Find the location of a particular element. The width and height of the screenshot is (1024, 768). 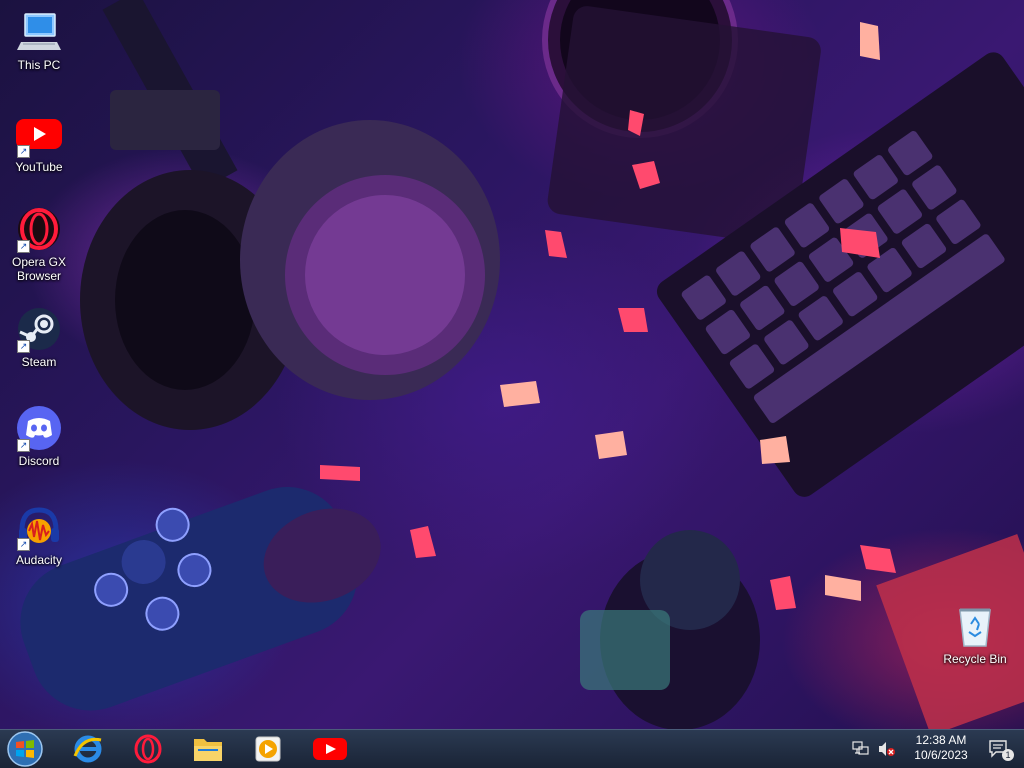

folder-icon is located at coordinates (208, 750).